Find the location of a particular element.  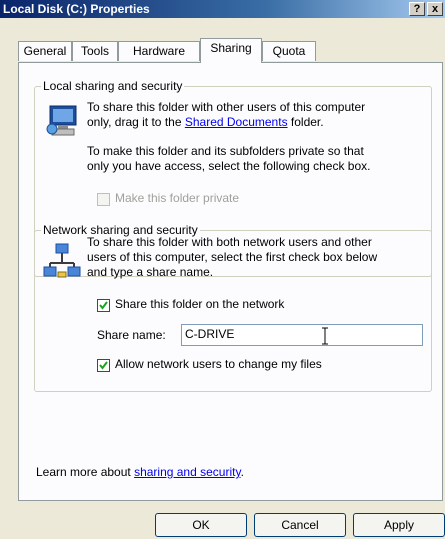

apply-button: Apply is located at coordinates (399, 525).